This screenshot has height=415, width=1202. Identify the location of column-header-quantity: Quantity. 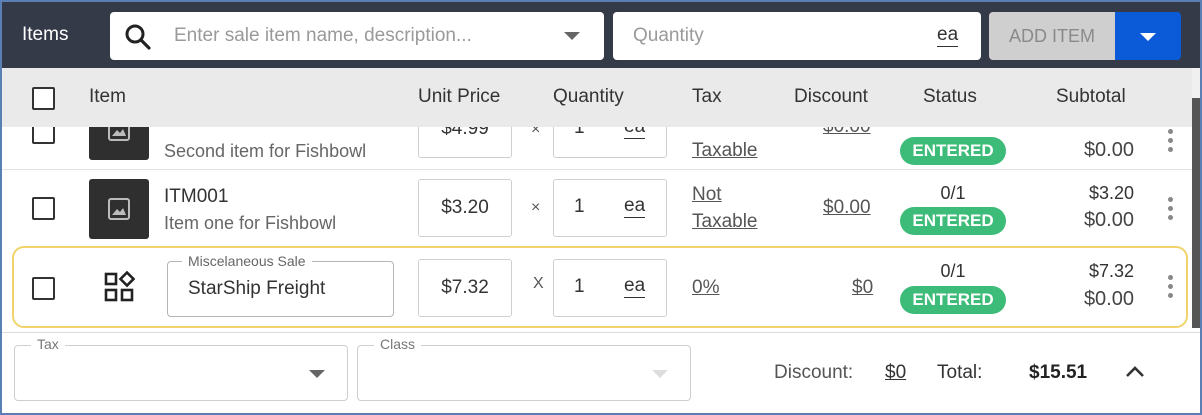
(588, 96).